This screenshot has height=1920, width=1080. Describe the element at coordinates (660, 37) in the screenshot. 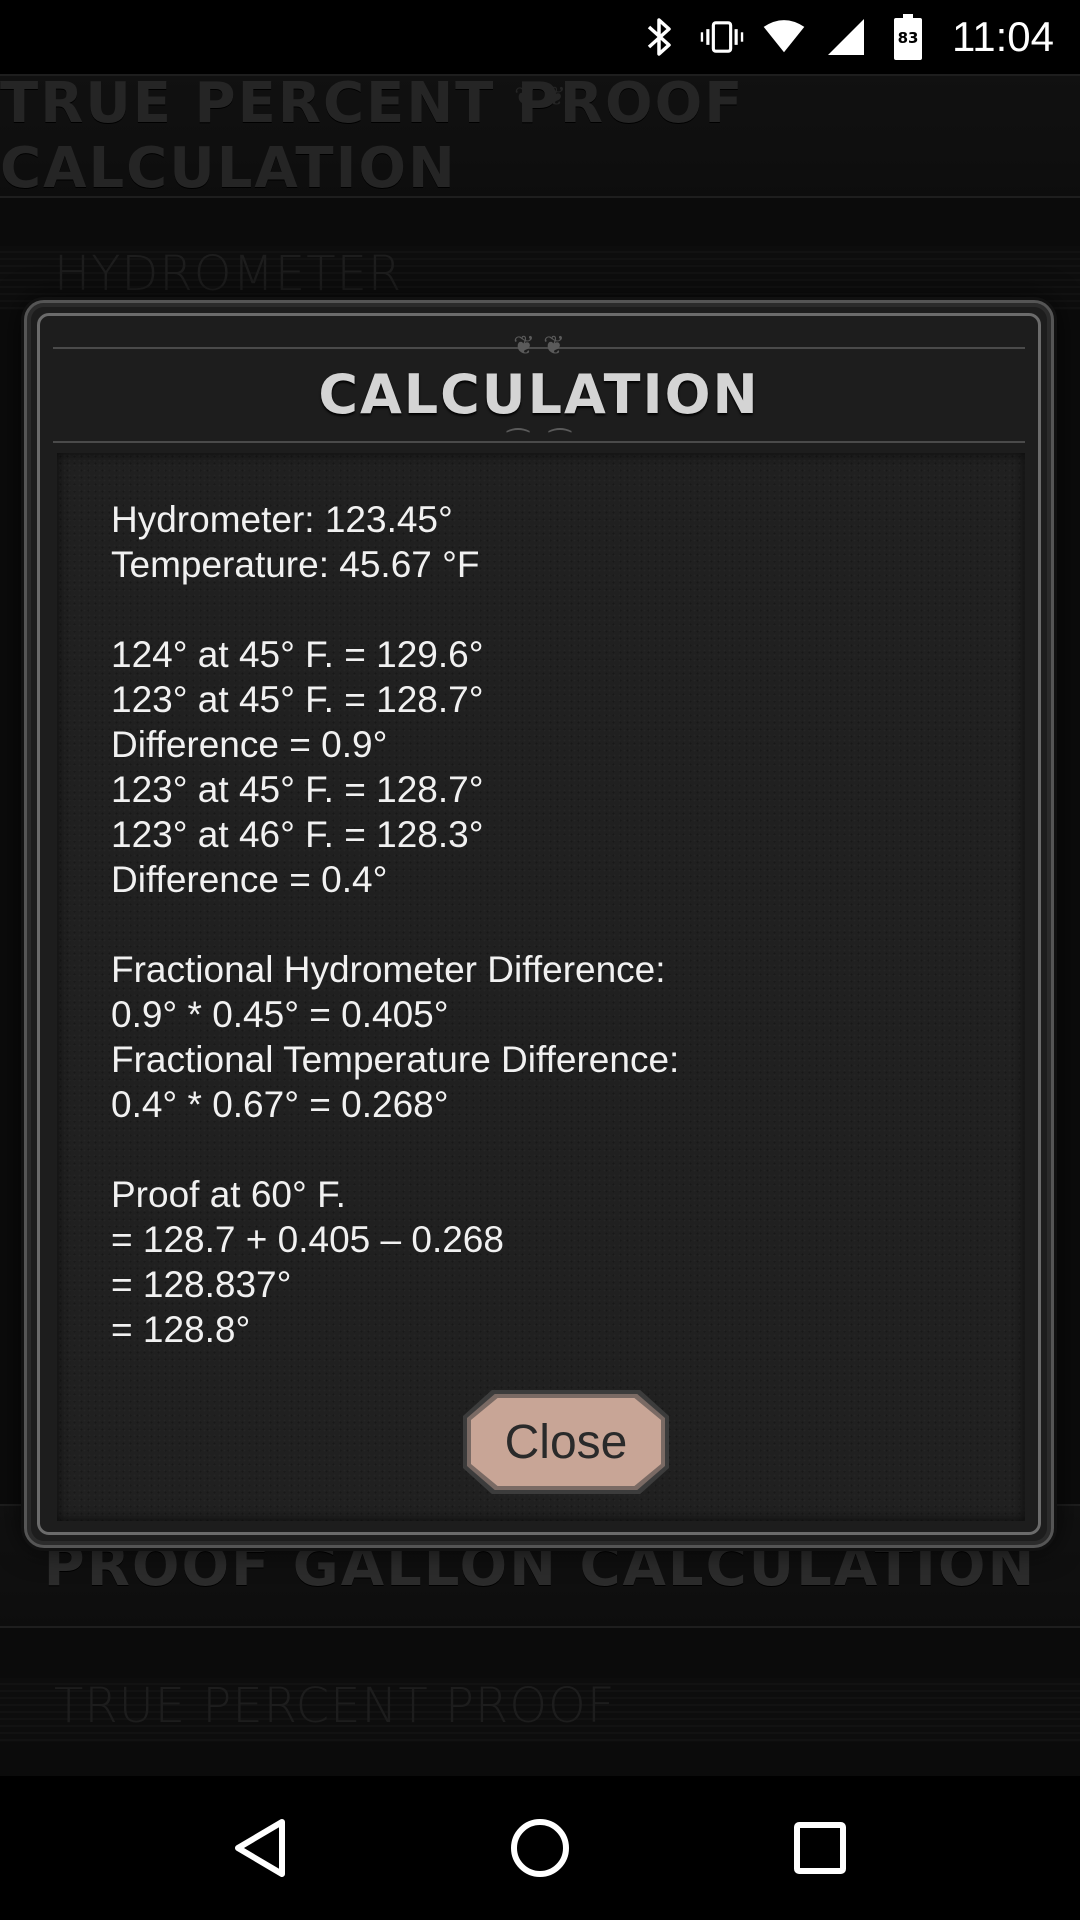

I see `bluetooth-icon` at that location.